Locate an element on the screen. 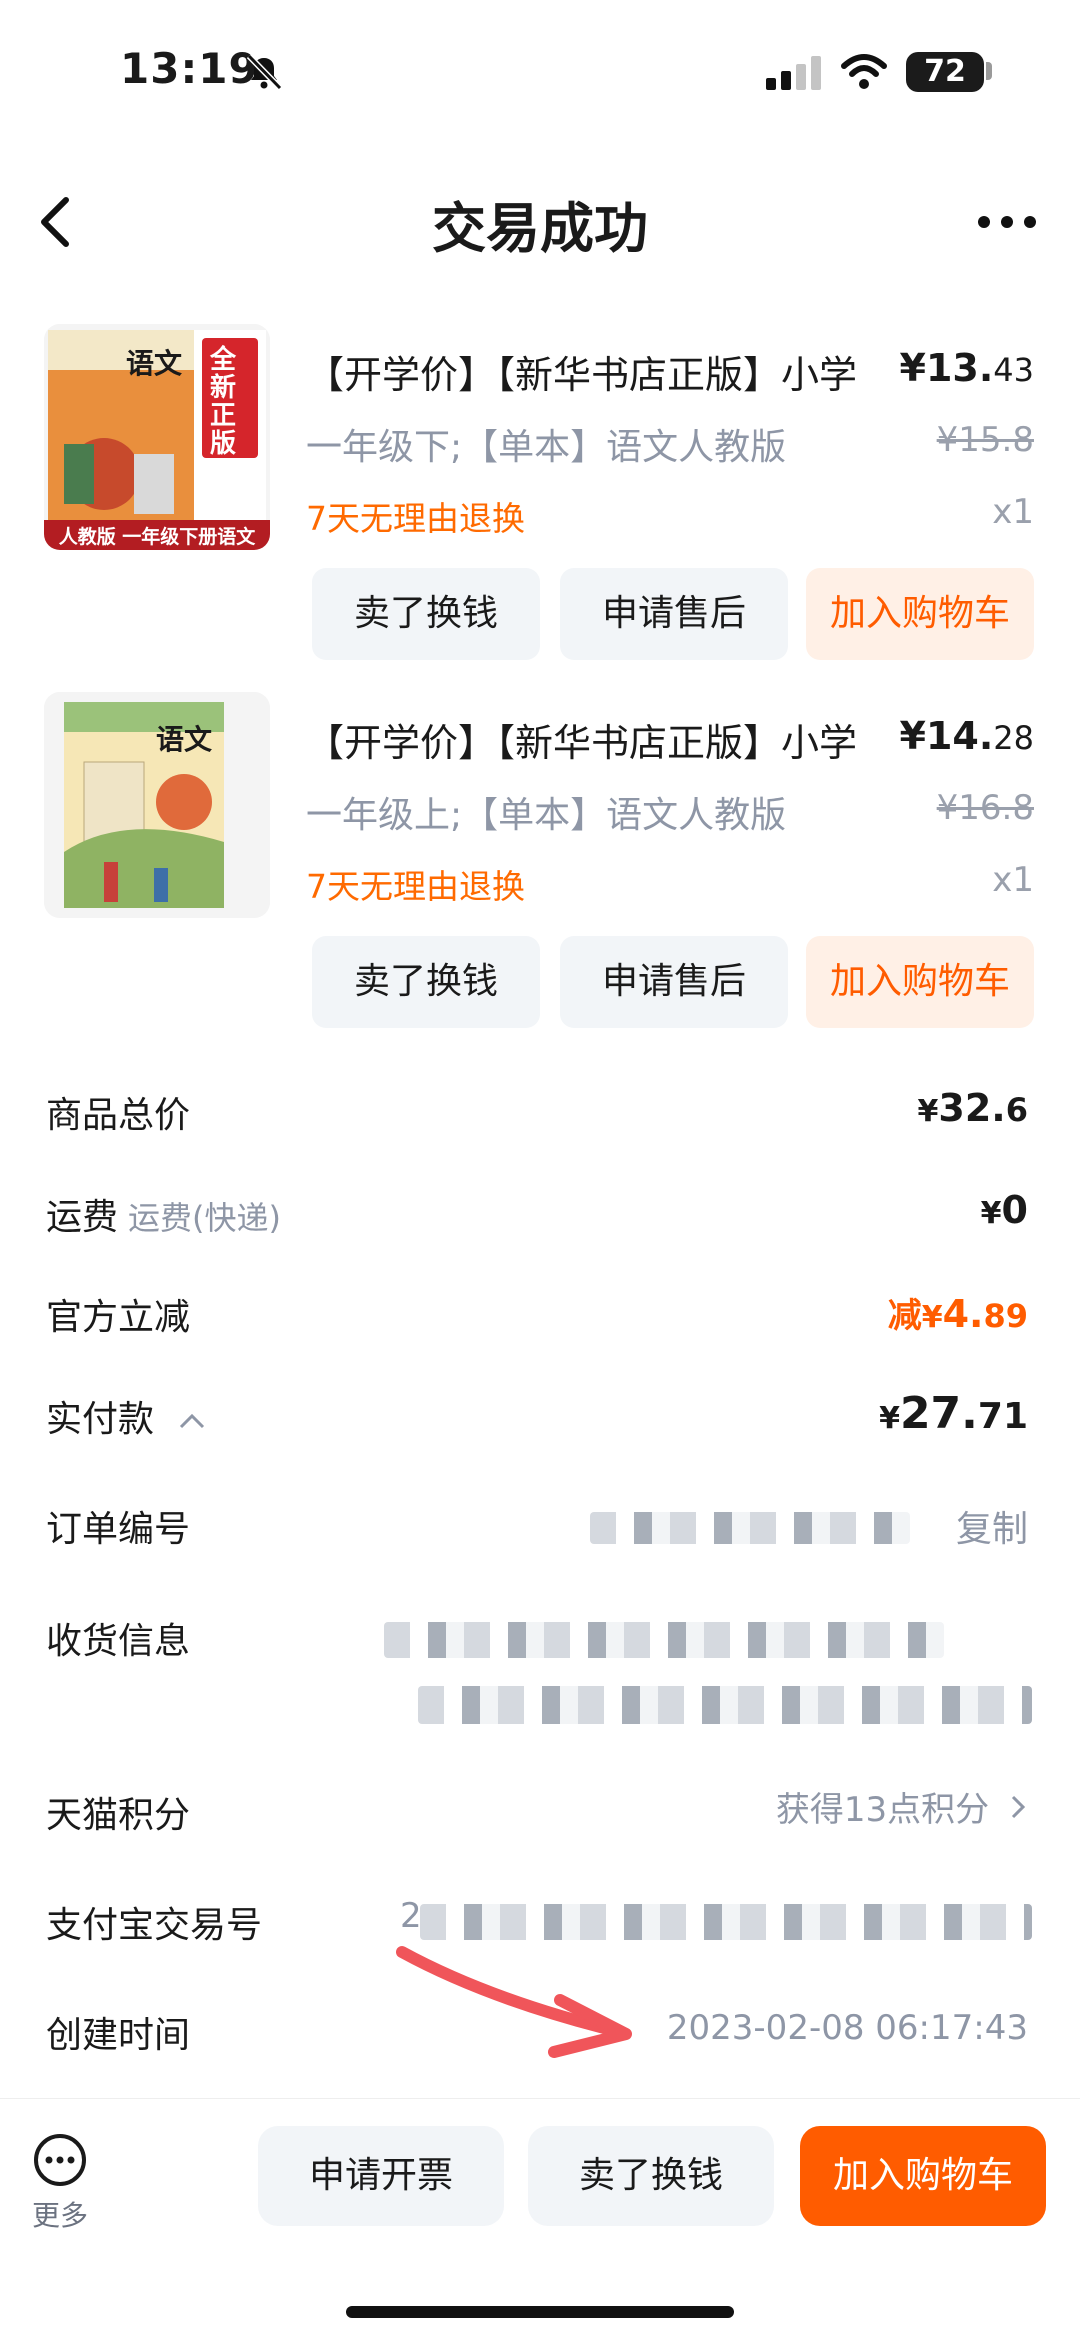 The width and height of the screenshot is (1080, 2343). shipping-method: 运费(快递) is located at coordinates (204, 1218).